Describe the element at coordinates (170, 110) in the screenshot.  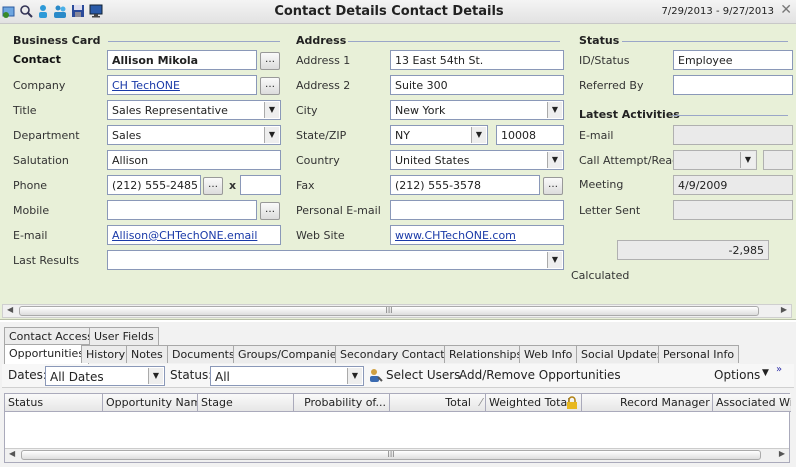
I see `title-value: Sales Representative` at that location.